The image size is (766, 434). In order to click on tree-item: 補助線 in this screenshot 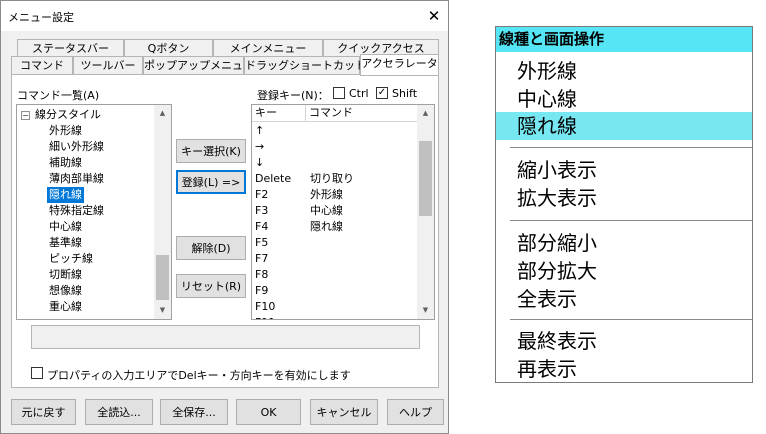, I will do `click(65, 163)`.